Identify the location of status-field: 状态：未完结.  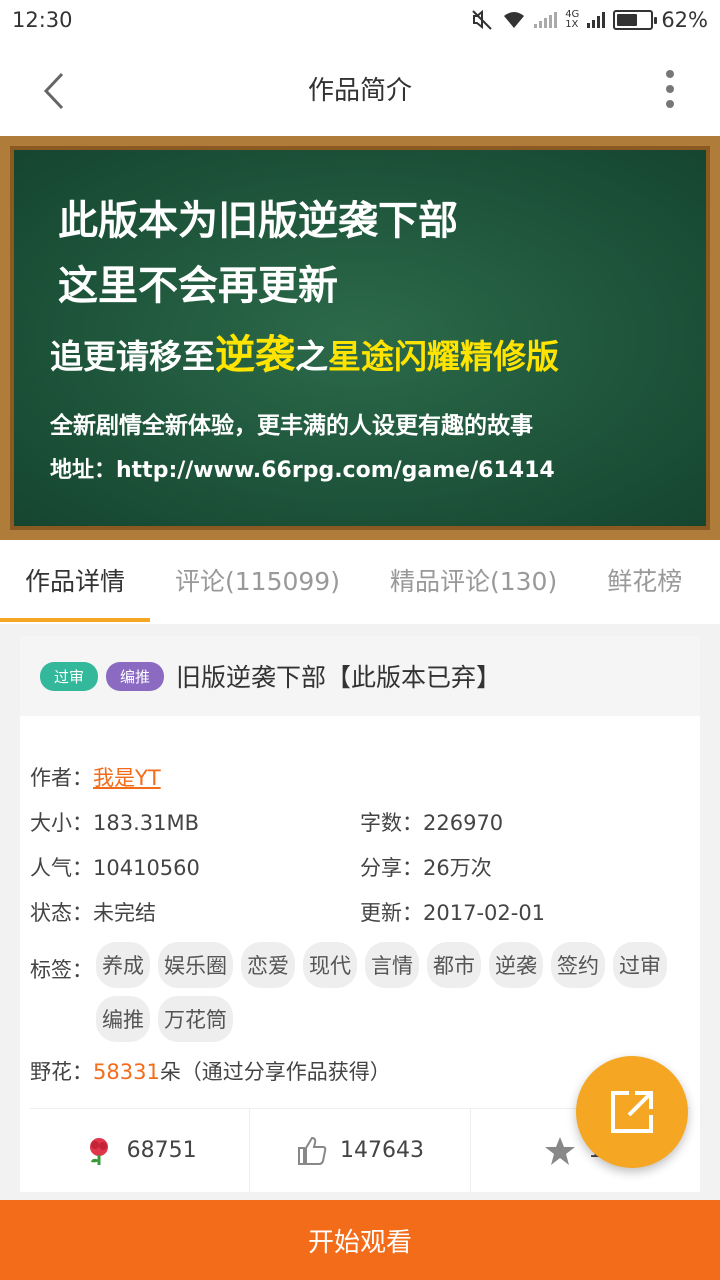
(93, 912).